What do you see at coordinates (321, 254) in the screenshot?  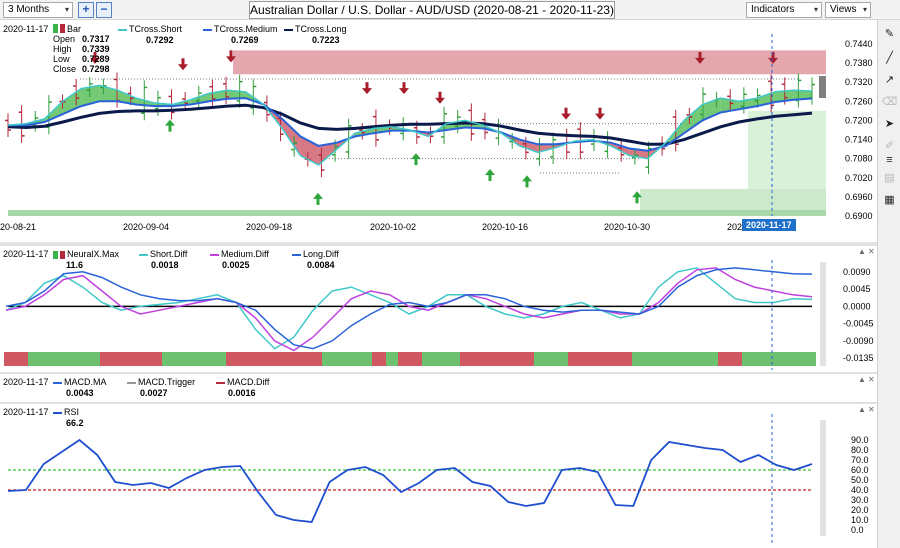 I see `long-diff-label: Long.Diff` at bounding box center [321, 254].